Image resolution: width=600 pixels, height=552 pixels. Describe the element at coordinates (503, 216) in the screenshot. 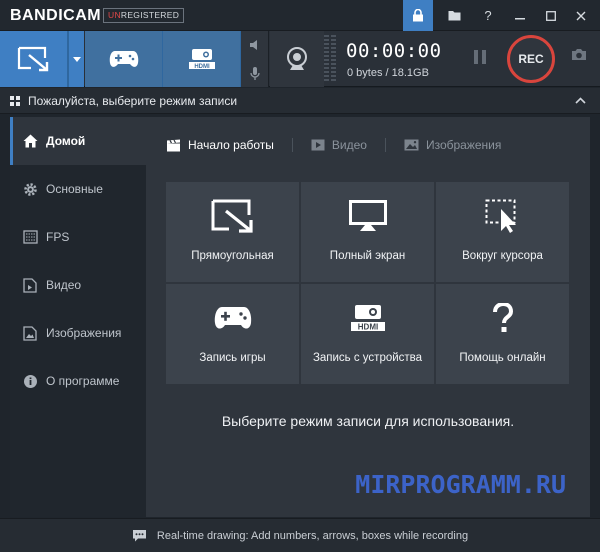

I see `cursor-area-icon` at that location.